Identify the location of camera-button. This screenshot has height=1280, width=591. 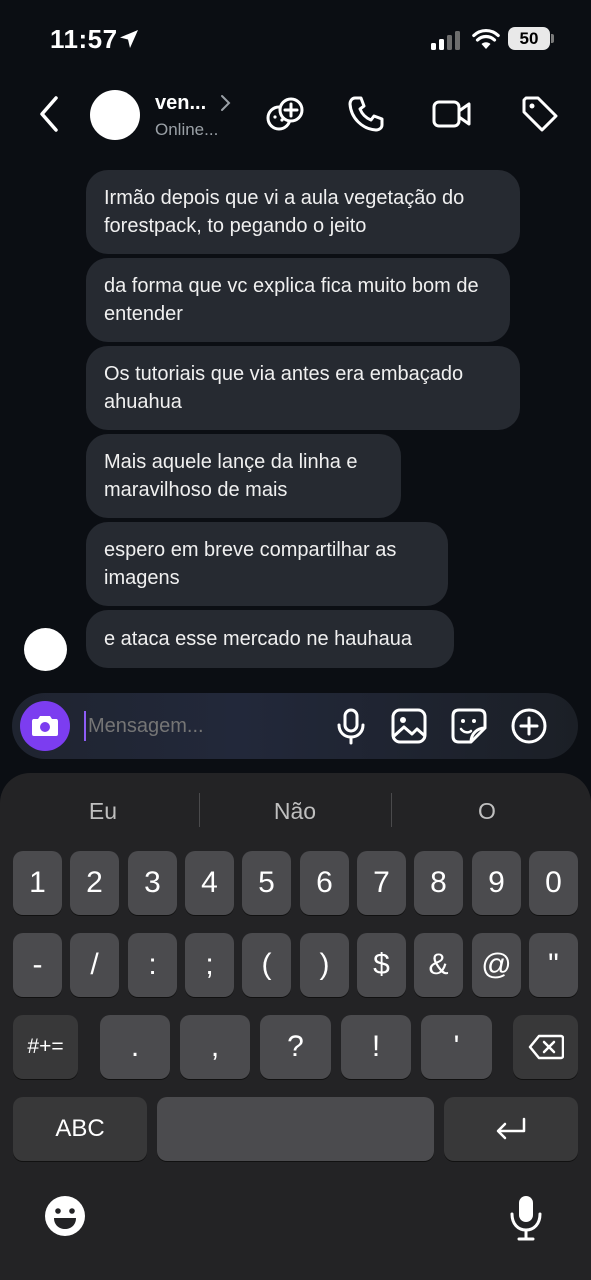
(45, 726).